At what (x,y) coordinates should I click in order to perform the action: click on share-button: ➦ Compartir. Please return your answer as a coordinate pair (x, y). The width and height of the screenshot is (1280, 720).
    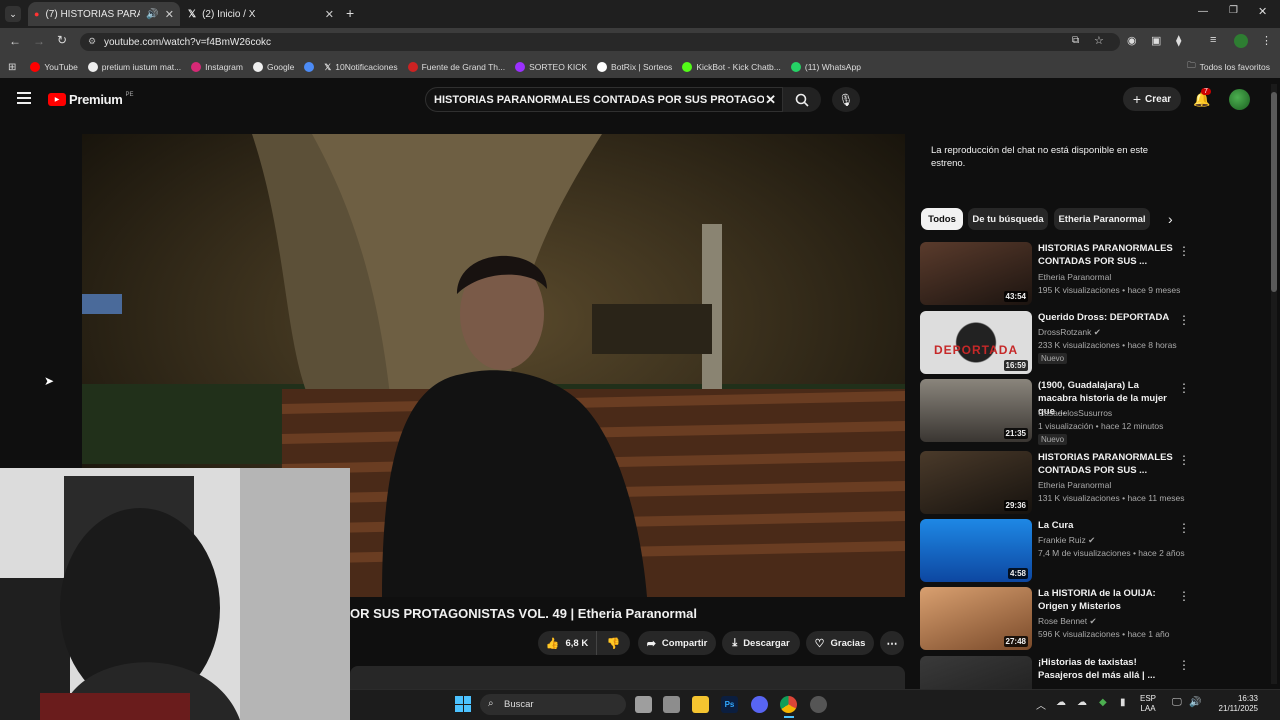
    Looking at the image, I should click on (677, 643).